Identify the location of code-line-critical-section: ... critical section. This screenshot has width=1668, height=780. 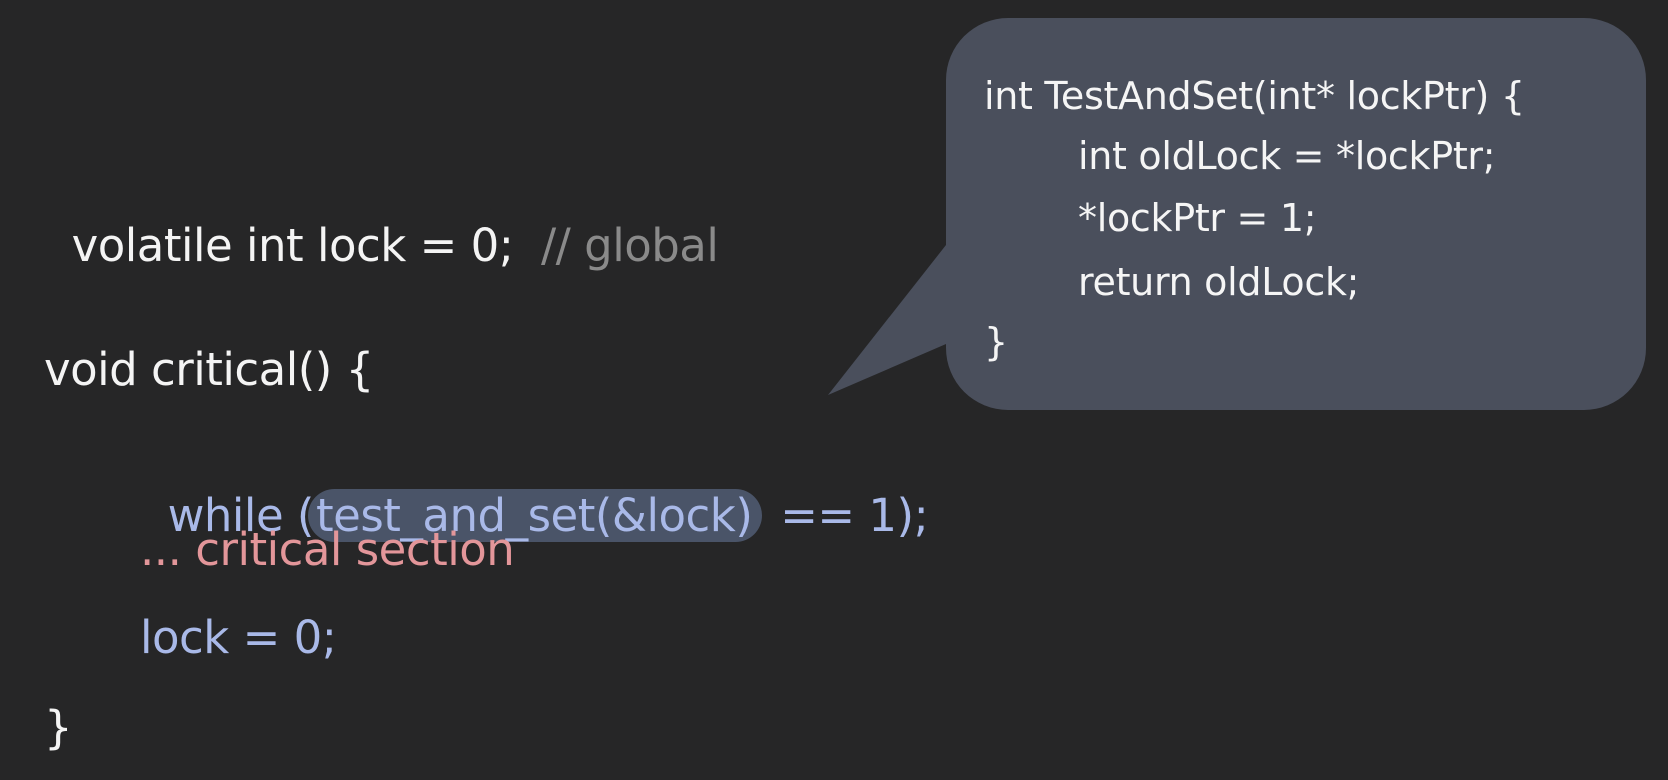
(327, 549).